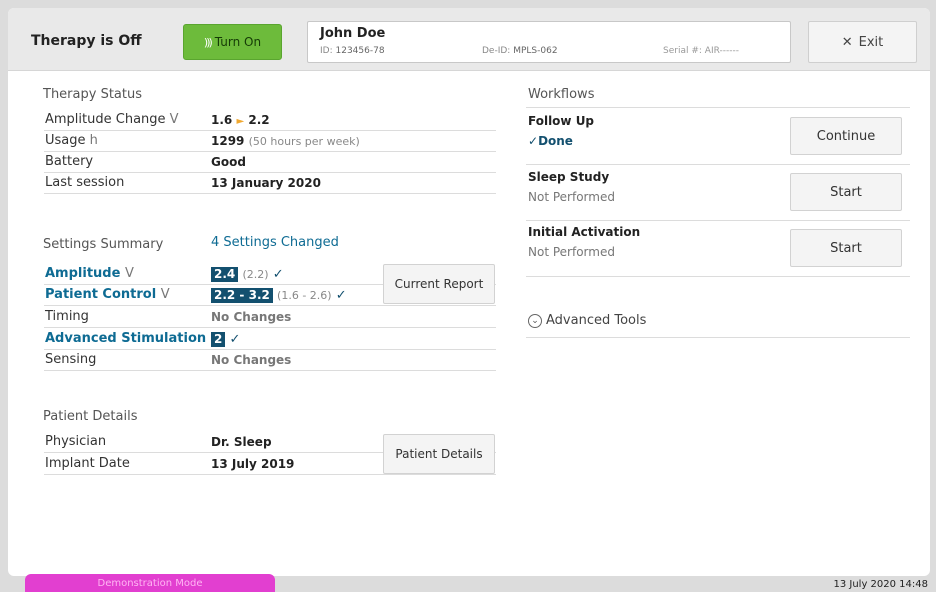 Image resolution: width=936 pixels, height=592 pixels. I want to click on patient-details-title: Patient Details, so click(90, 416).